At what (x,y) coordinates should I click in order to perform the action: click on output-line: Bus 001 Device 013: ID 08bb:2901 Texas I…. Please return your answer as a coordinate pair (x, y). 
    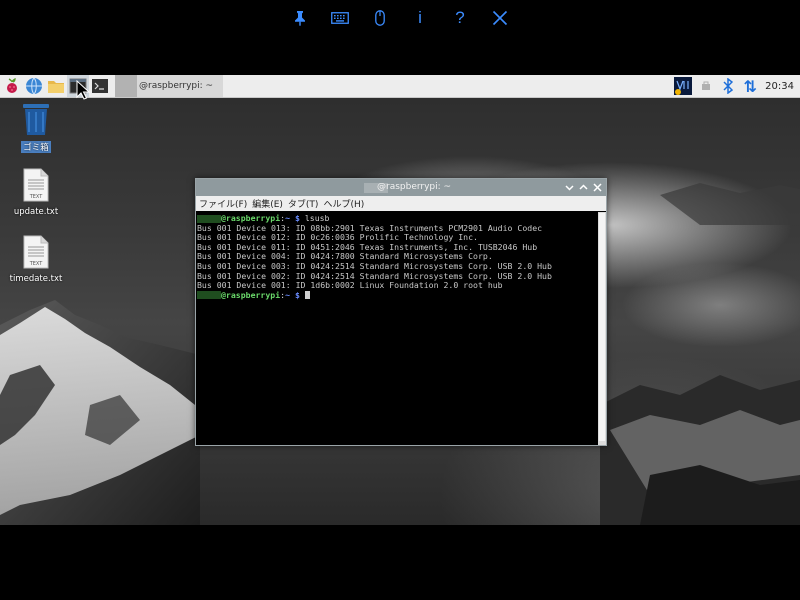
    Looking at the image, I should click on (370, 227).